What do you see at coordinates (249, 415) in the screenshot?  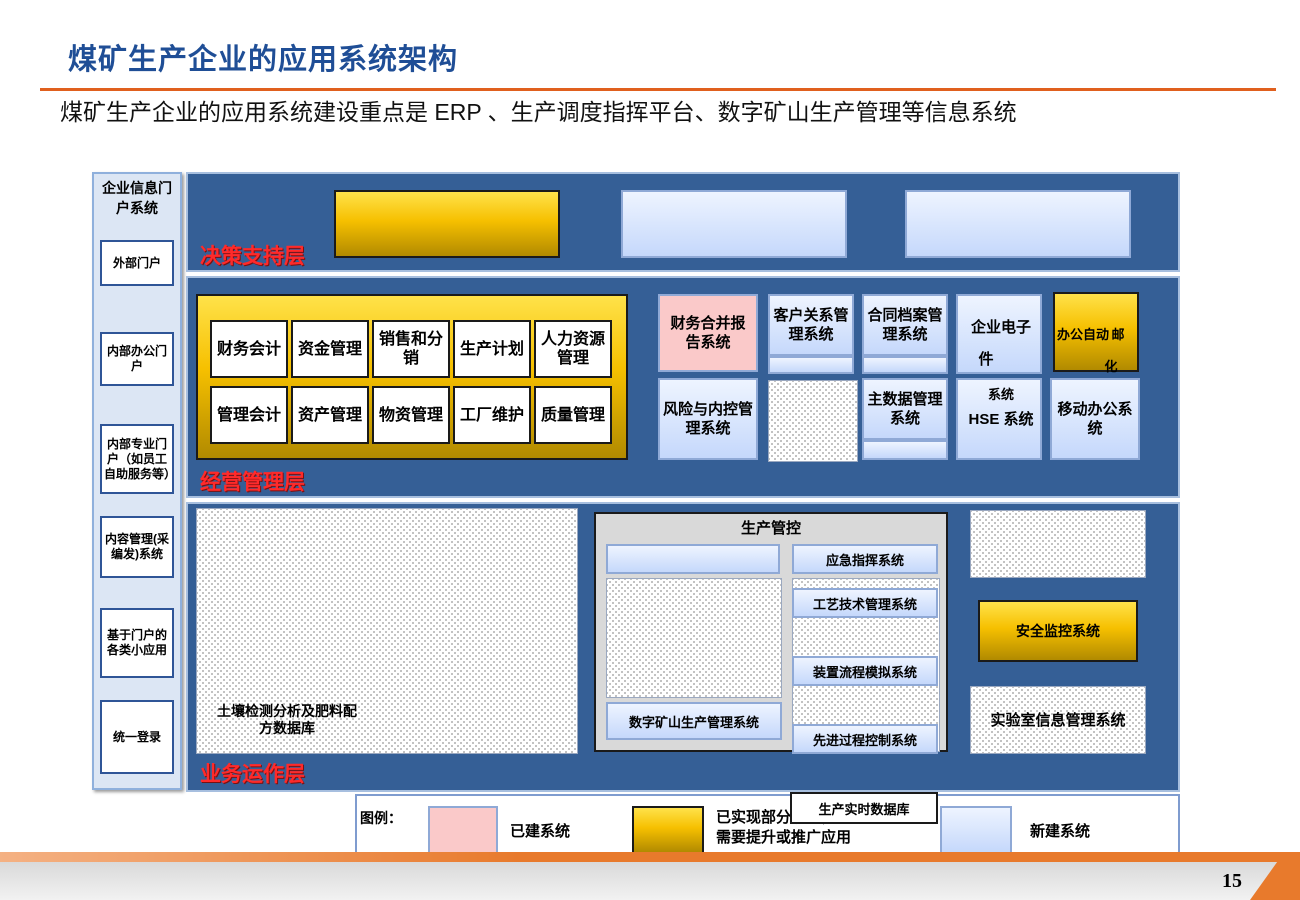 I see `erp-module: 管理会计` at bounding box center [249, 415].